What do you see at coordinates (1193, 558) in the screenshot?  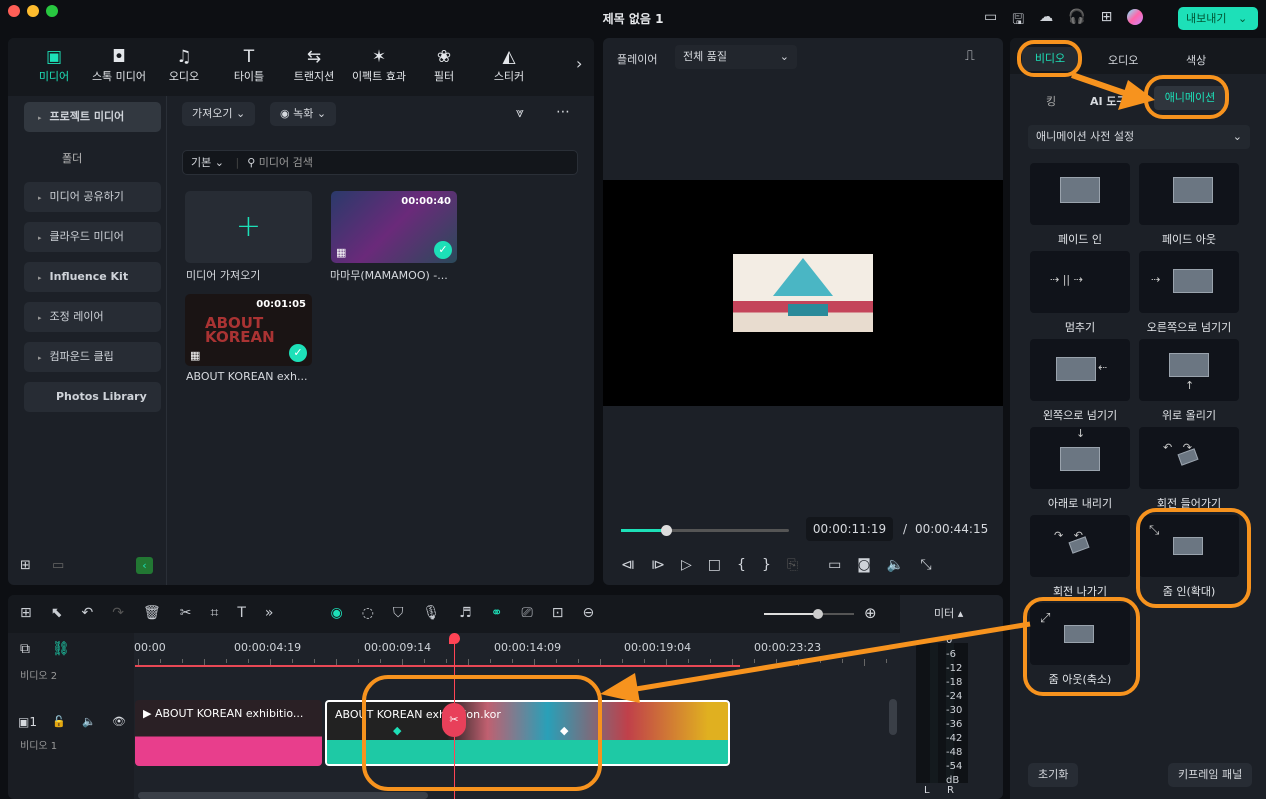 I see `highlight-zoom-in` at bounding box center [1193, 558].